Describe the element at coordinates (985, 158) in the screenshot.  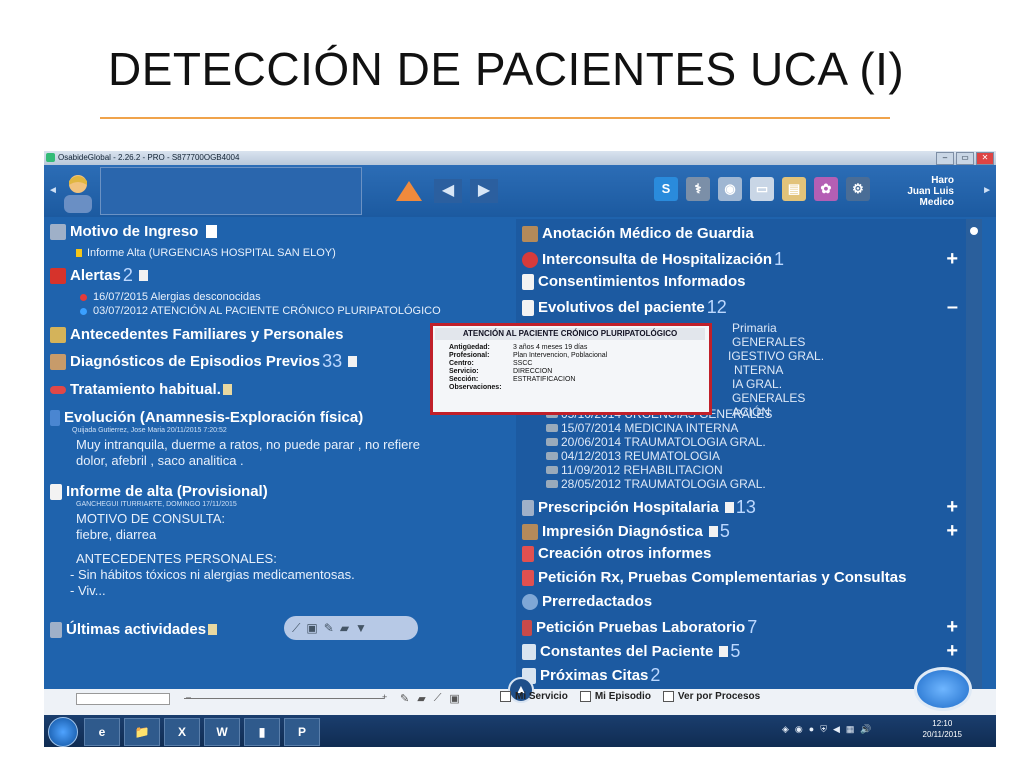
I see `close-button: ✕` at that location.